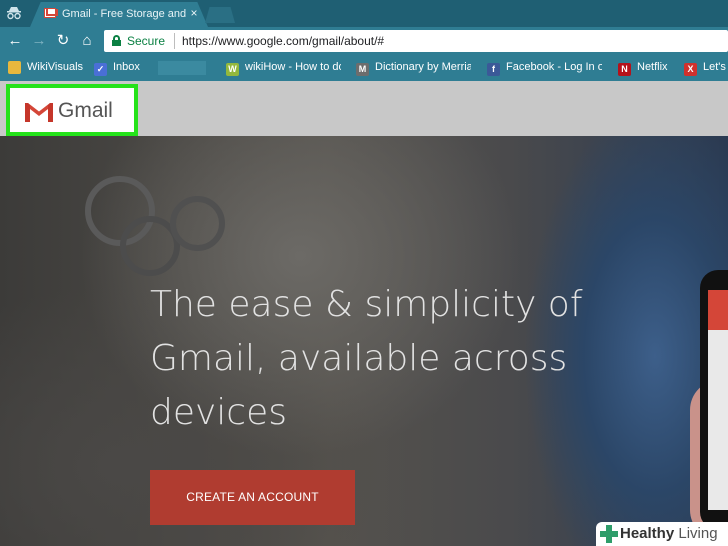  What do you see at coordinates (39, 41) in the screenshot?
I see `forward-arrow-icon: →` at bounding box center [39, 41].